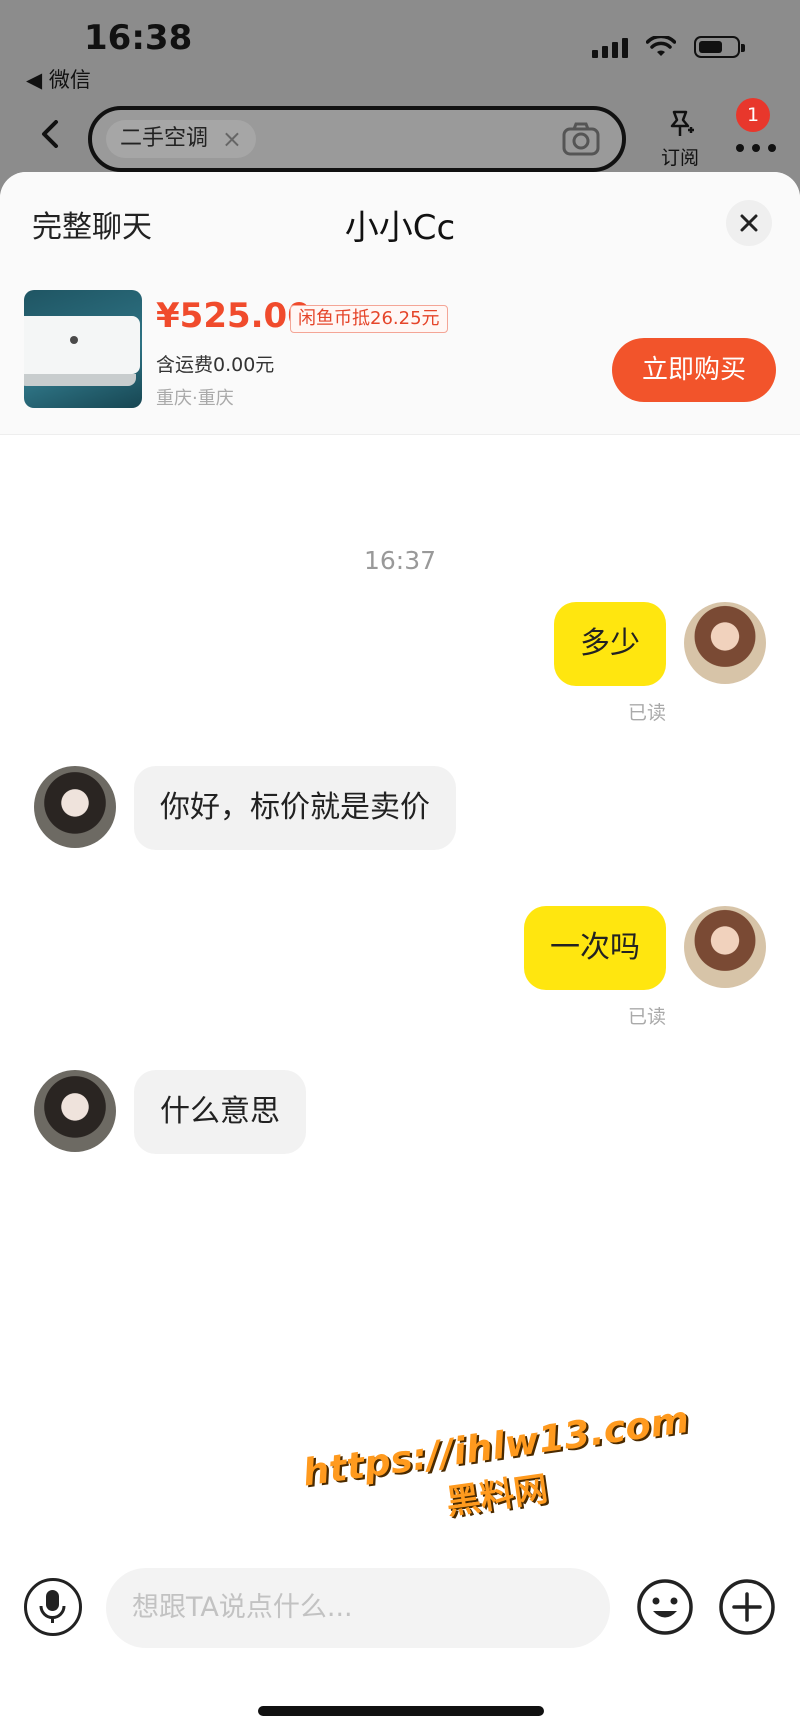 This screenshot has width=800, height=1732. Describe the element at coordinates (50, 134) in the screenshot. I see `back-arrow-icon` at that location.